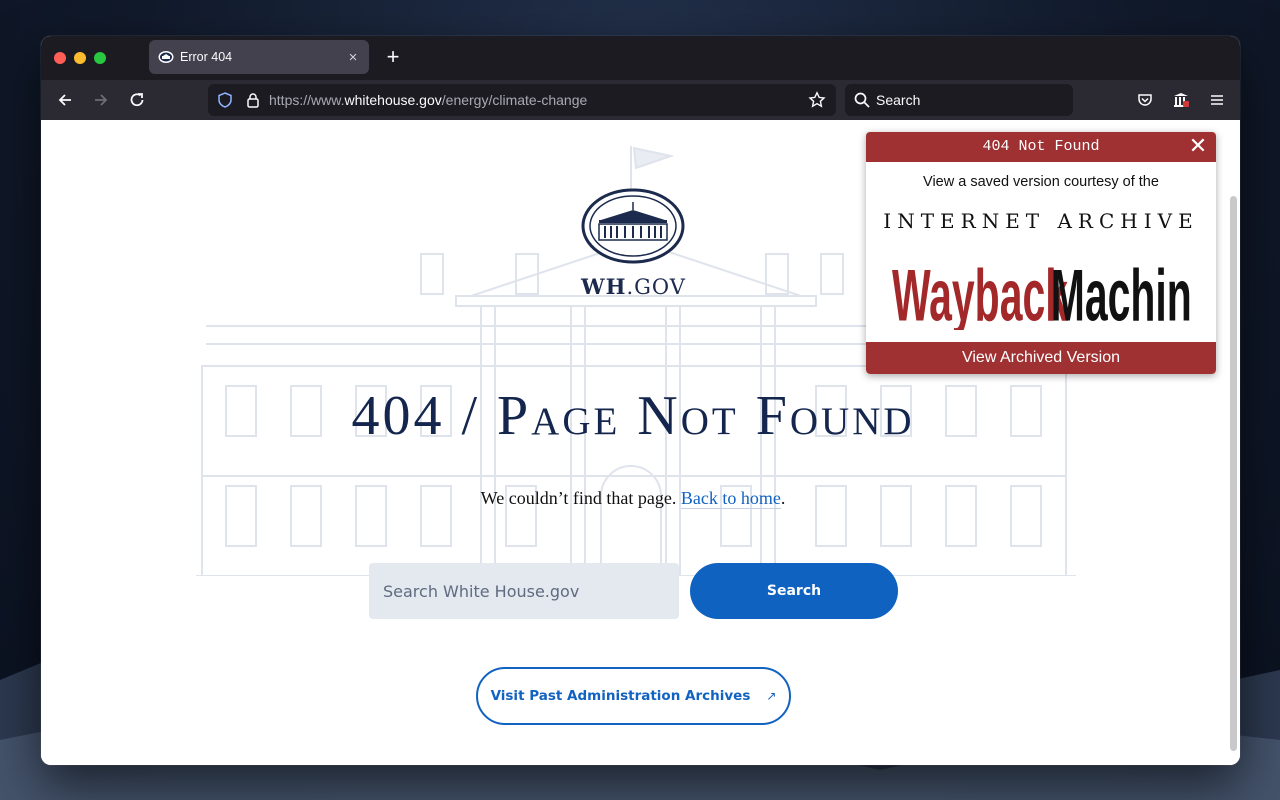  What do you see at coordinates (253, 100) in the screenshot?
I see `lock-icon` at bounding box center [253, 100].